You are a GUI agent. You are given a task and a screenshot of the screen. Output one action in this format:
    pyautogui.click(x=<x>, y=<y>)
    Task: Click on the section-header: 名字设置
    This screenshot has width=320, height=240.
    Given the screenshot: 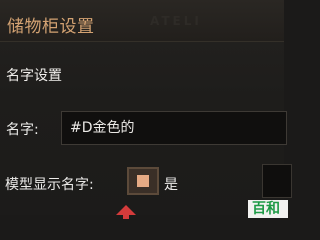 What is the action you would take?
    pyautogui.click(x=34, y=76)
    